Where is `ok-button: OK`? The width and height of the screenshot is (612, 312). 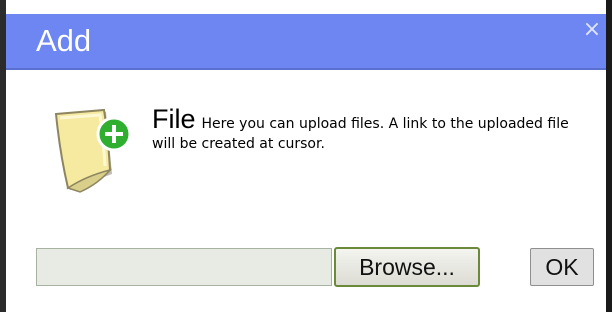 ok-button: OK is located at coordinates (562, 267).